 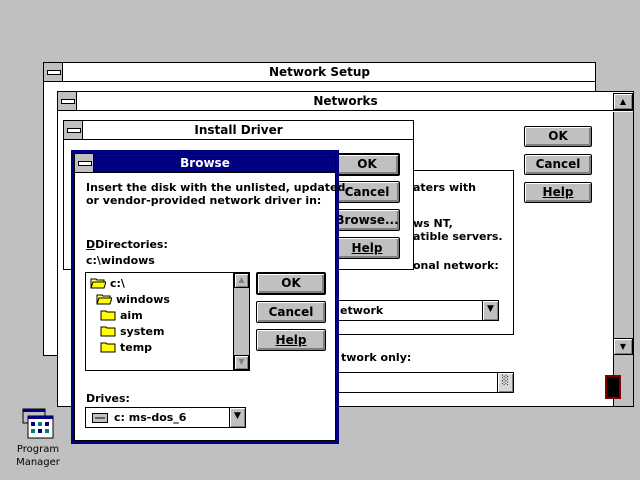 What do you see at coordinates (367, 164) in the screenshot?
I see `install-driver-ok-button: OK` at bounding box center [367, 164].